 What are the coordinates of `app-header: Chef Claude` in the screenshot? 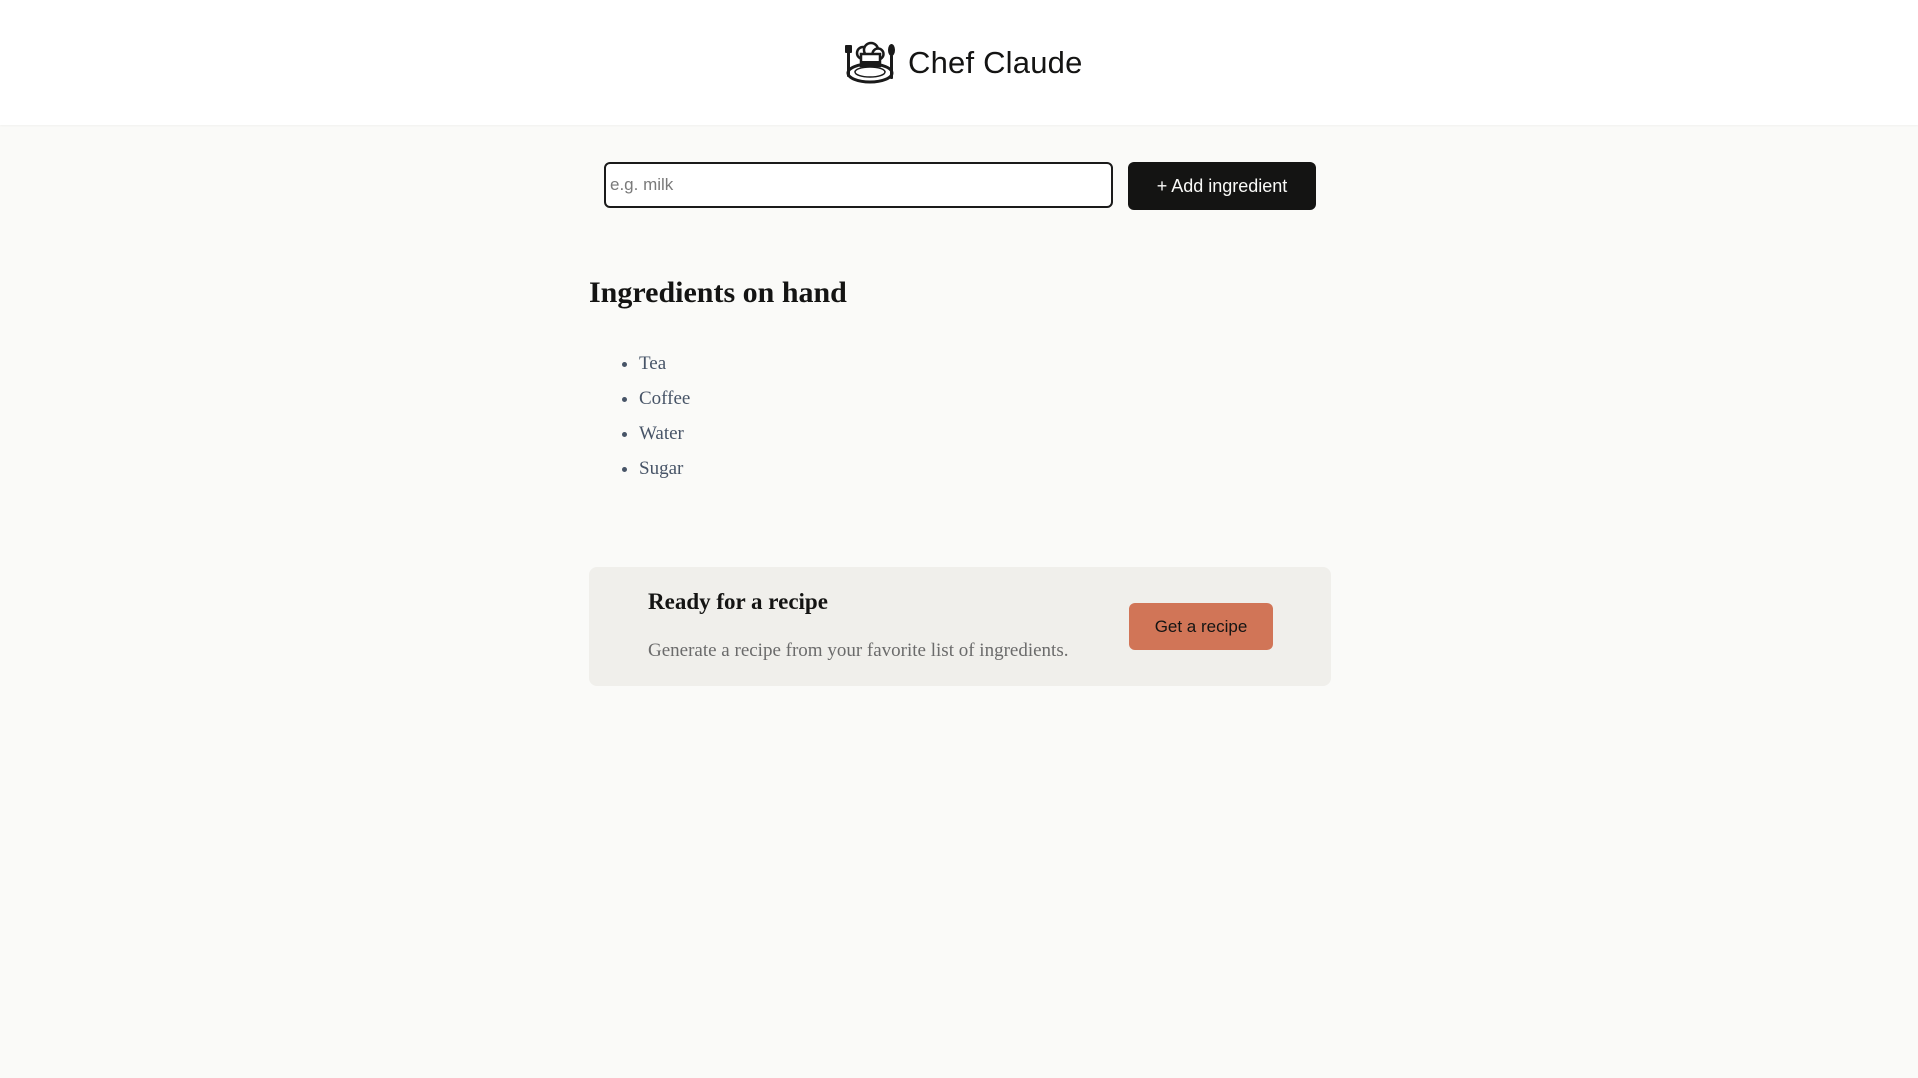 It's located at (959, 62).